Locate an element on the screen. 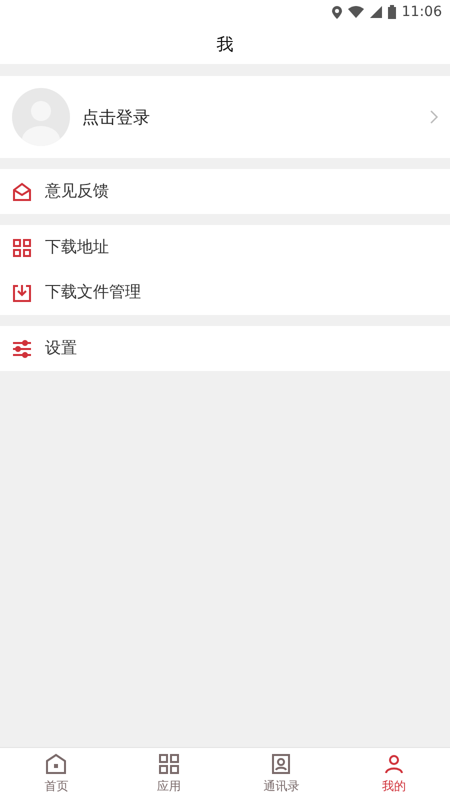 This screenshot has width=450, height=800. status-time: 11:06 is located at coordinates (422, 12).